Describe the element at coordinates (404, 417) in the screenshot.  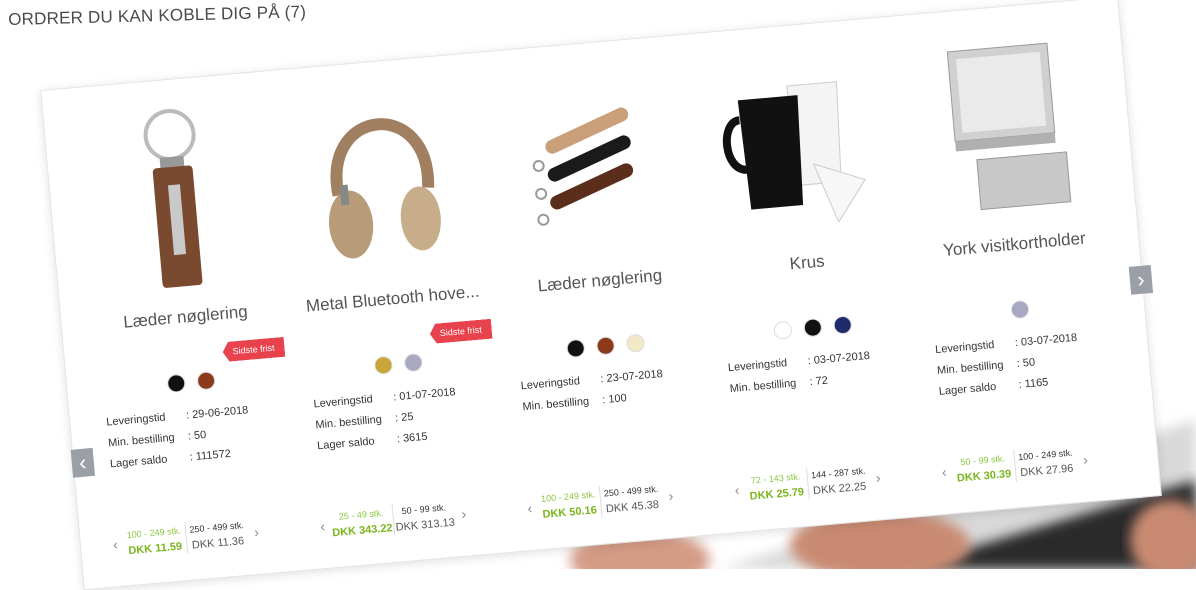
I see `min-order-value: : 25` at that location.